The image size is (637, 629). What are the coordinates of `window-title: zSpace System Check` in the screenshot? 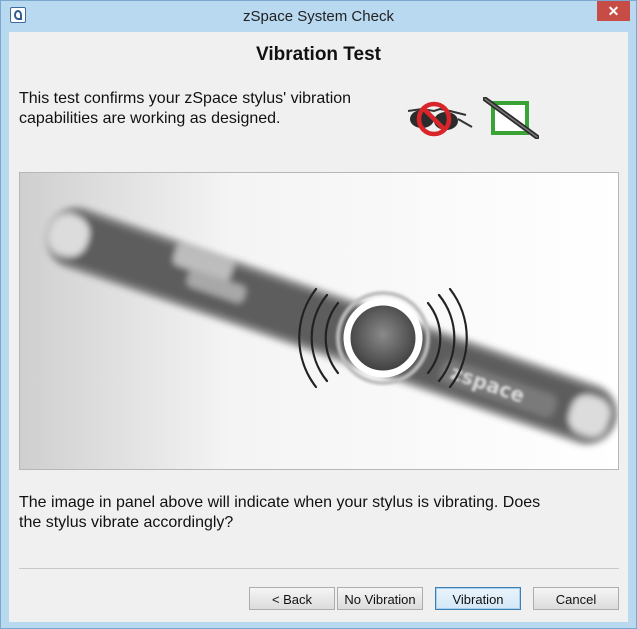 It's located at (318, 16).